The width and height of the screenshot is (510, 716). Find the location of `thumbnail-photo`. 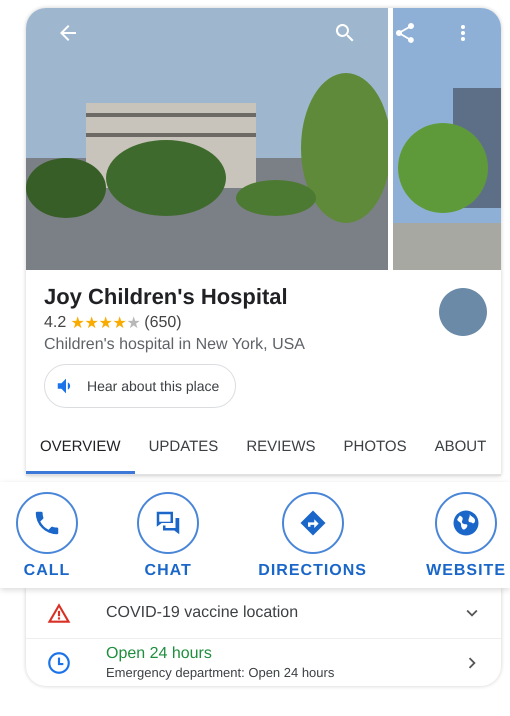

thumbnail-photo is located at coordinates (463, 312).